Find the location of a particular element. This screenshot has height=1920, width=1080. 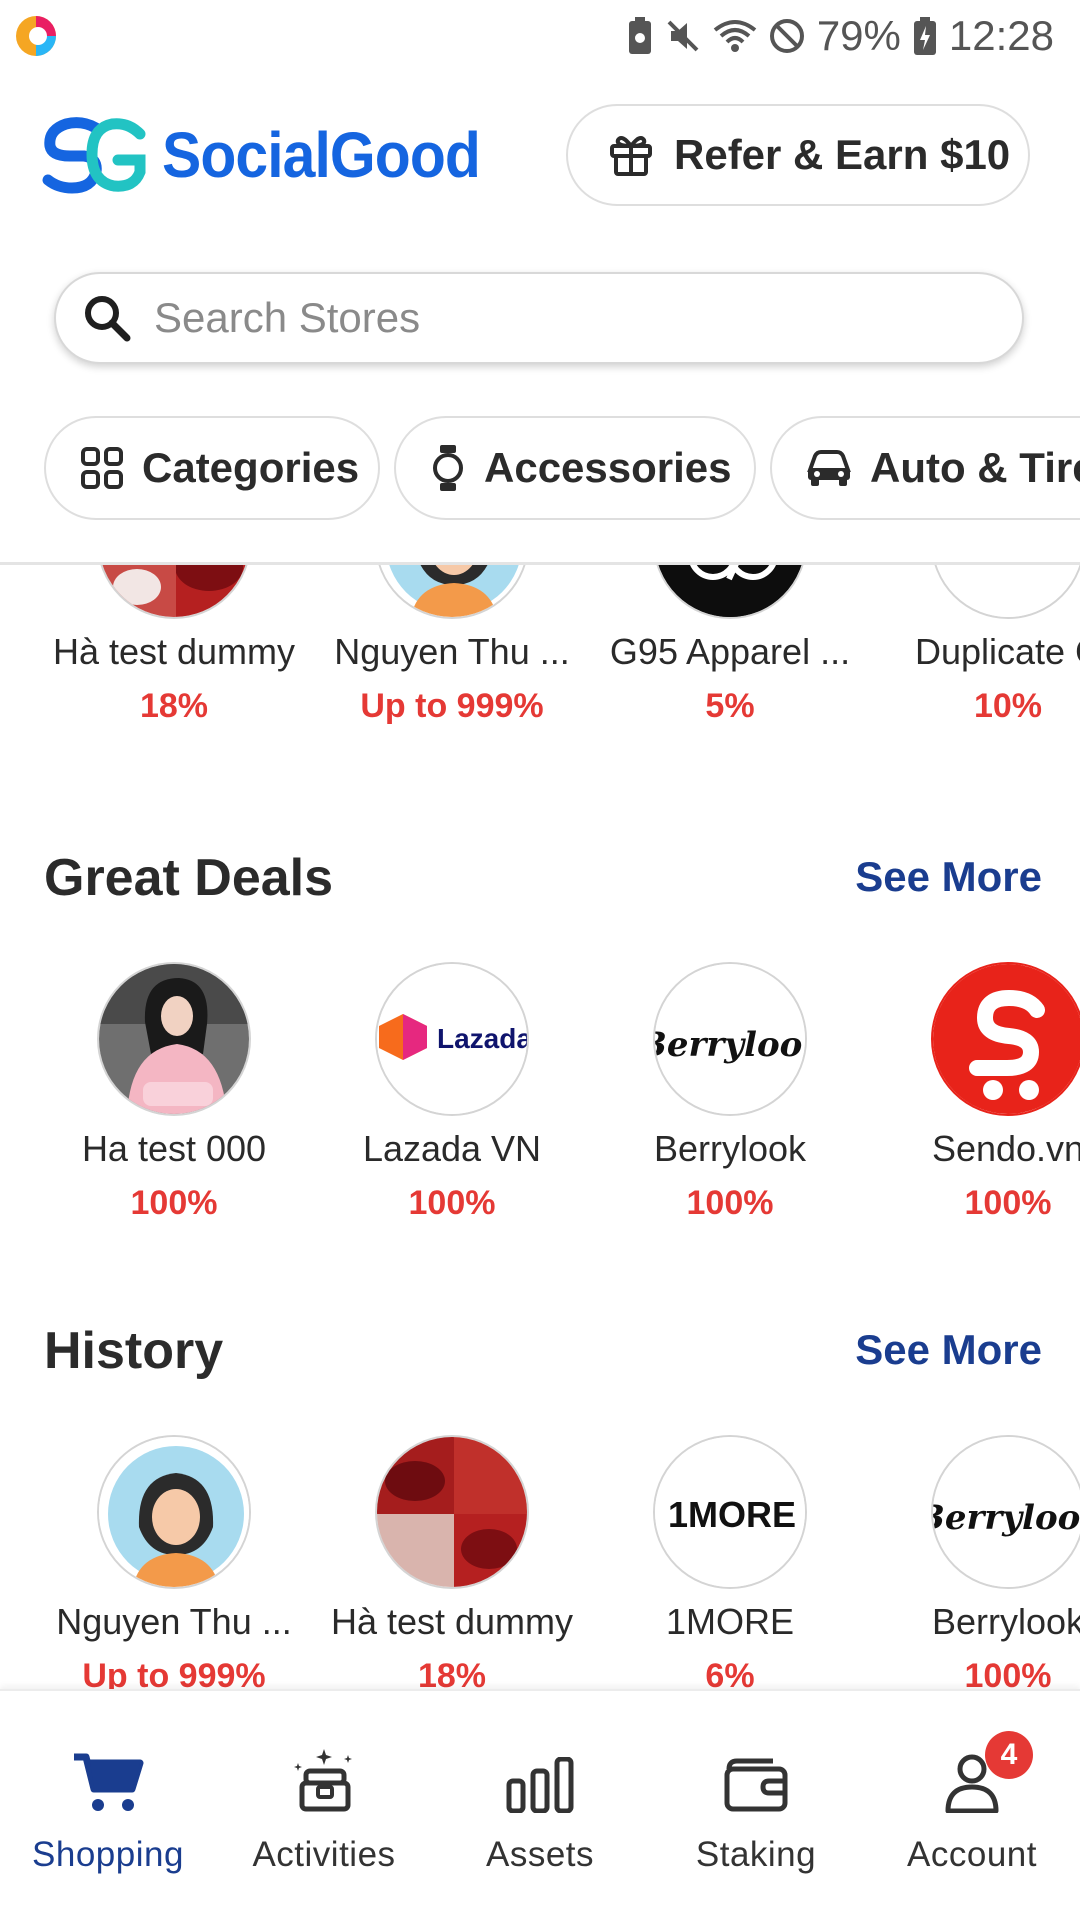

store-name: Ha test 000 is located at coordinates (174, 1148).